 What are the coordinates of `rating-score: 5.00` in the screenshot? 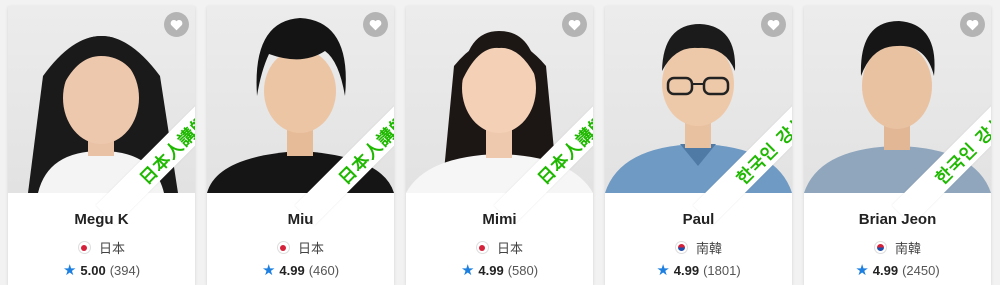 It's located at (93, 270).